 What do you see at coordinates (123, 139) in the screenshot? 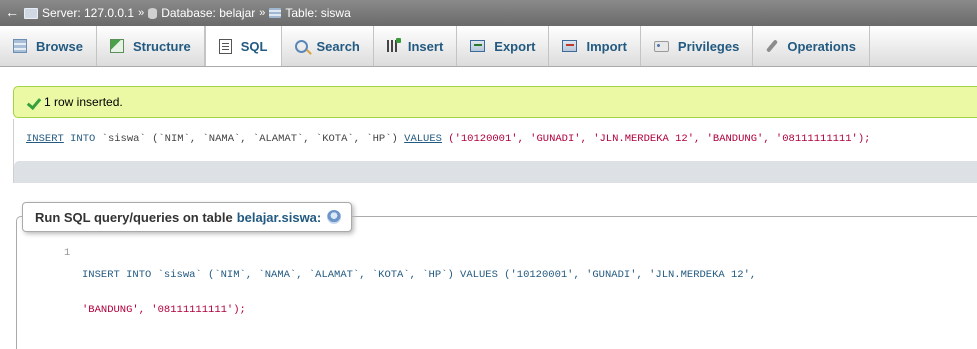
I see `sql-table-name: `siswa`` at bounding box center [123, 139].